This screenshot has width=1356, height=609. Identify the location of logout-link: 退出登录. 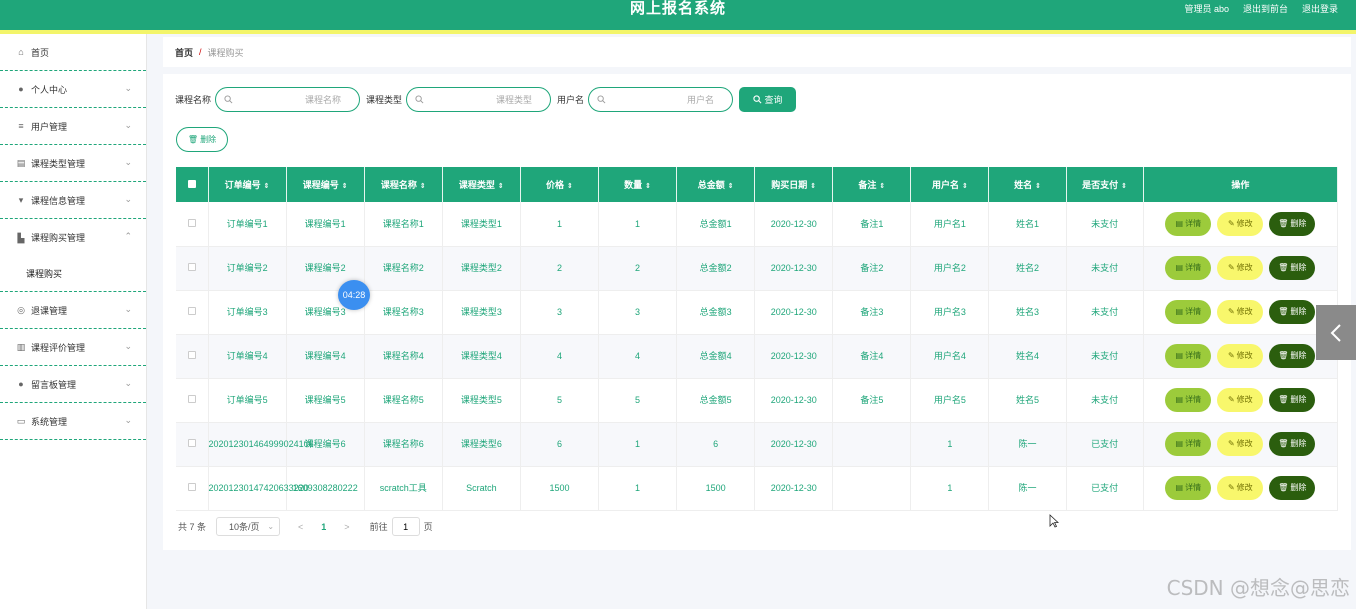
(1320, 8).